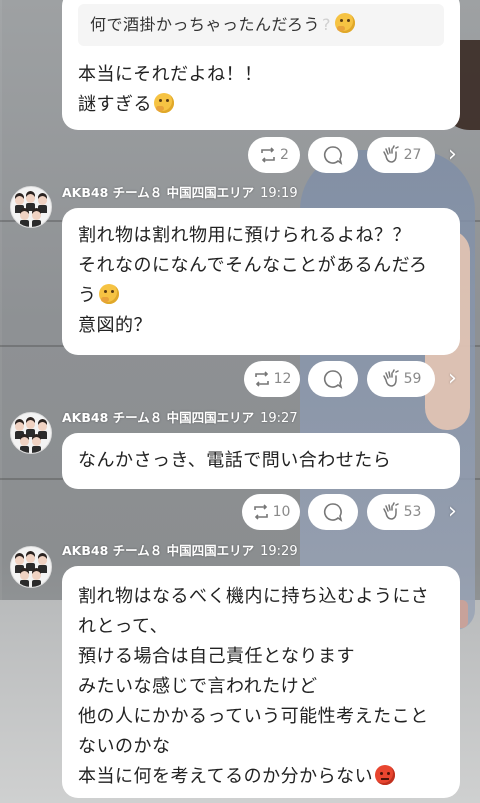 Image resolution: width=480 pixels, height=803 pixels. What do you see at coordinates (115, 104) in the screenshot?
I see `message-line: 謎すぎる` at bounding box center [115, 104].